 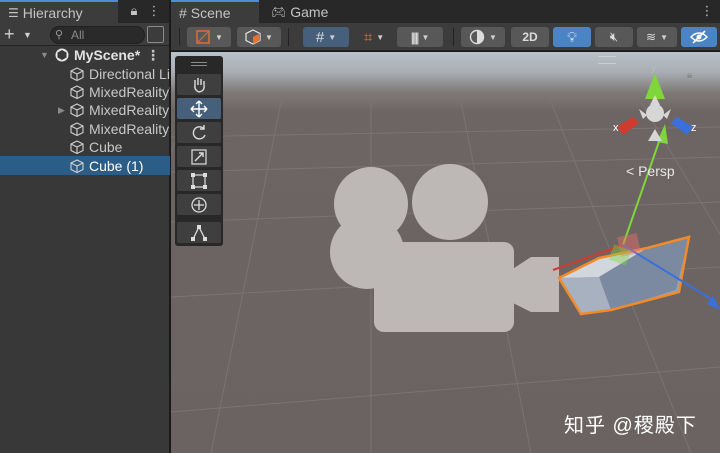 I want to click on tab-hierarchy: ☰ Hierarchy, so click(x=59, y=11).